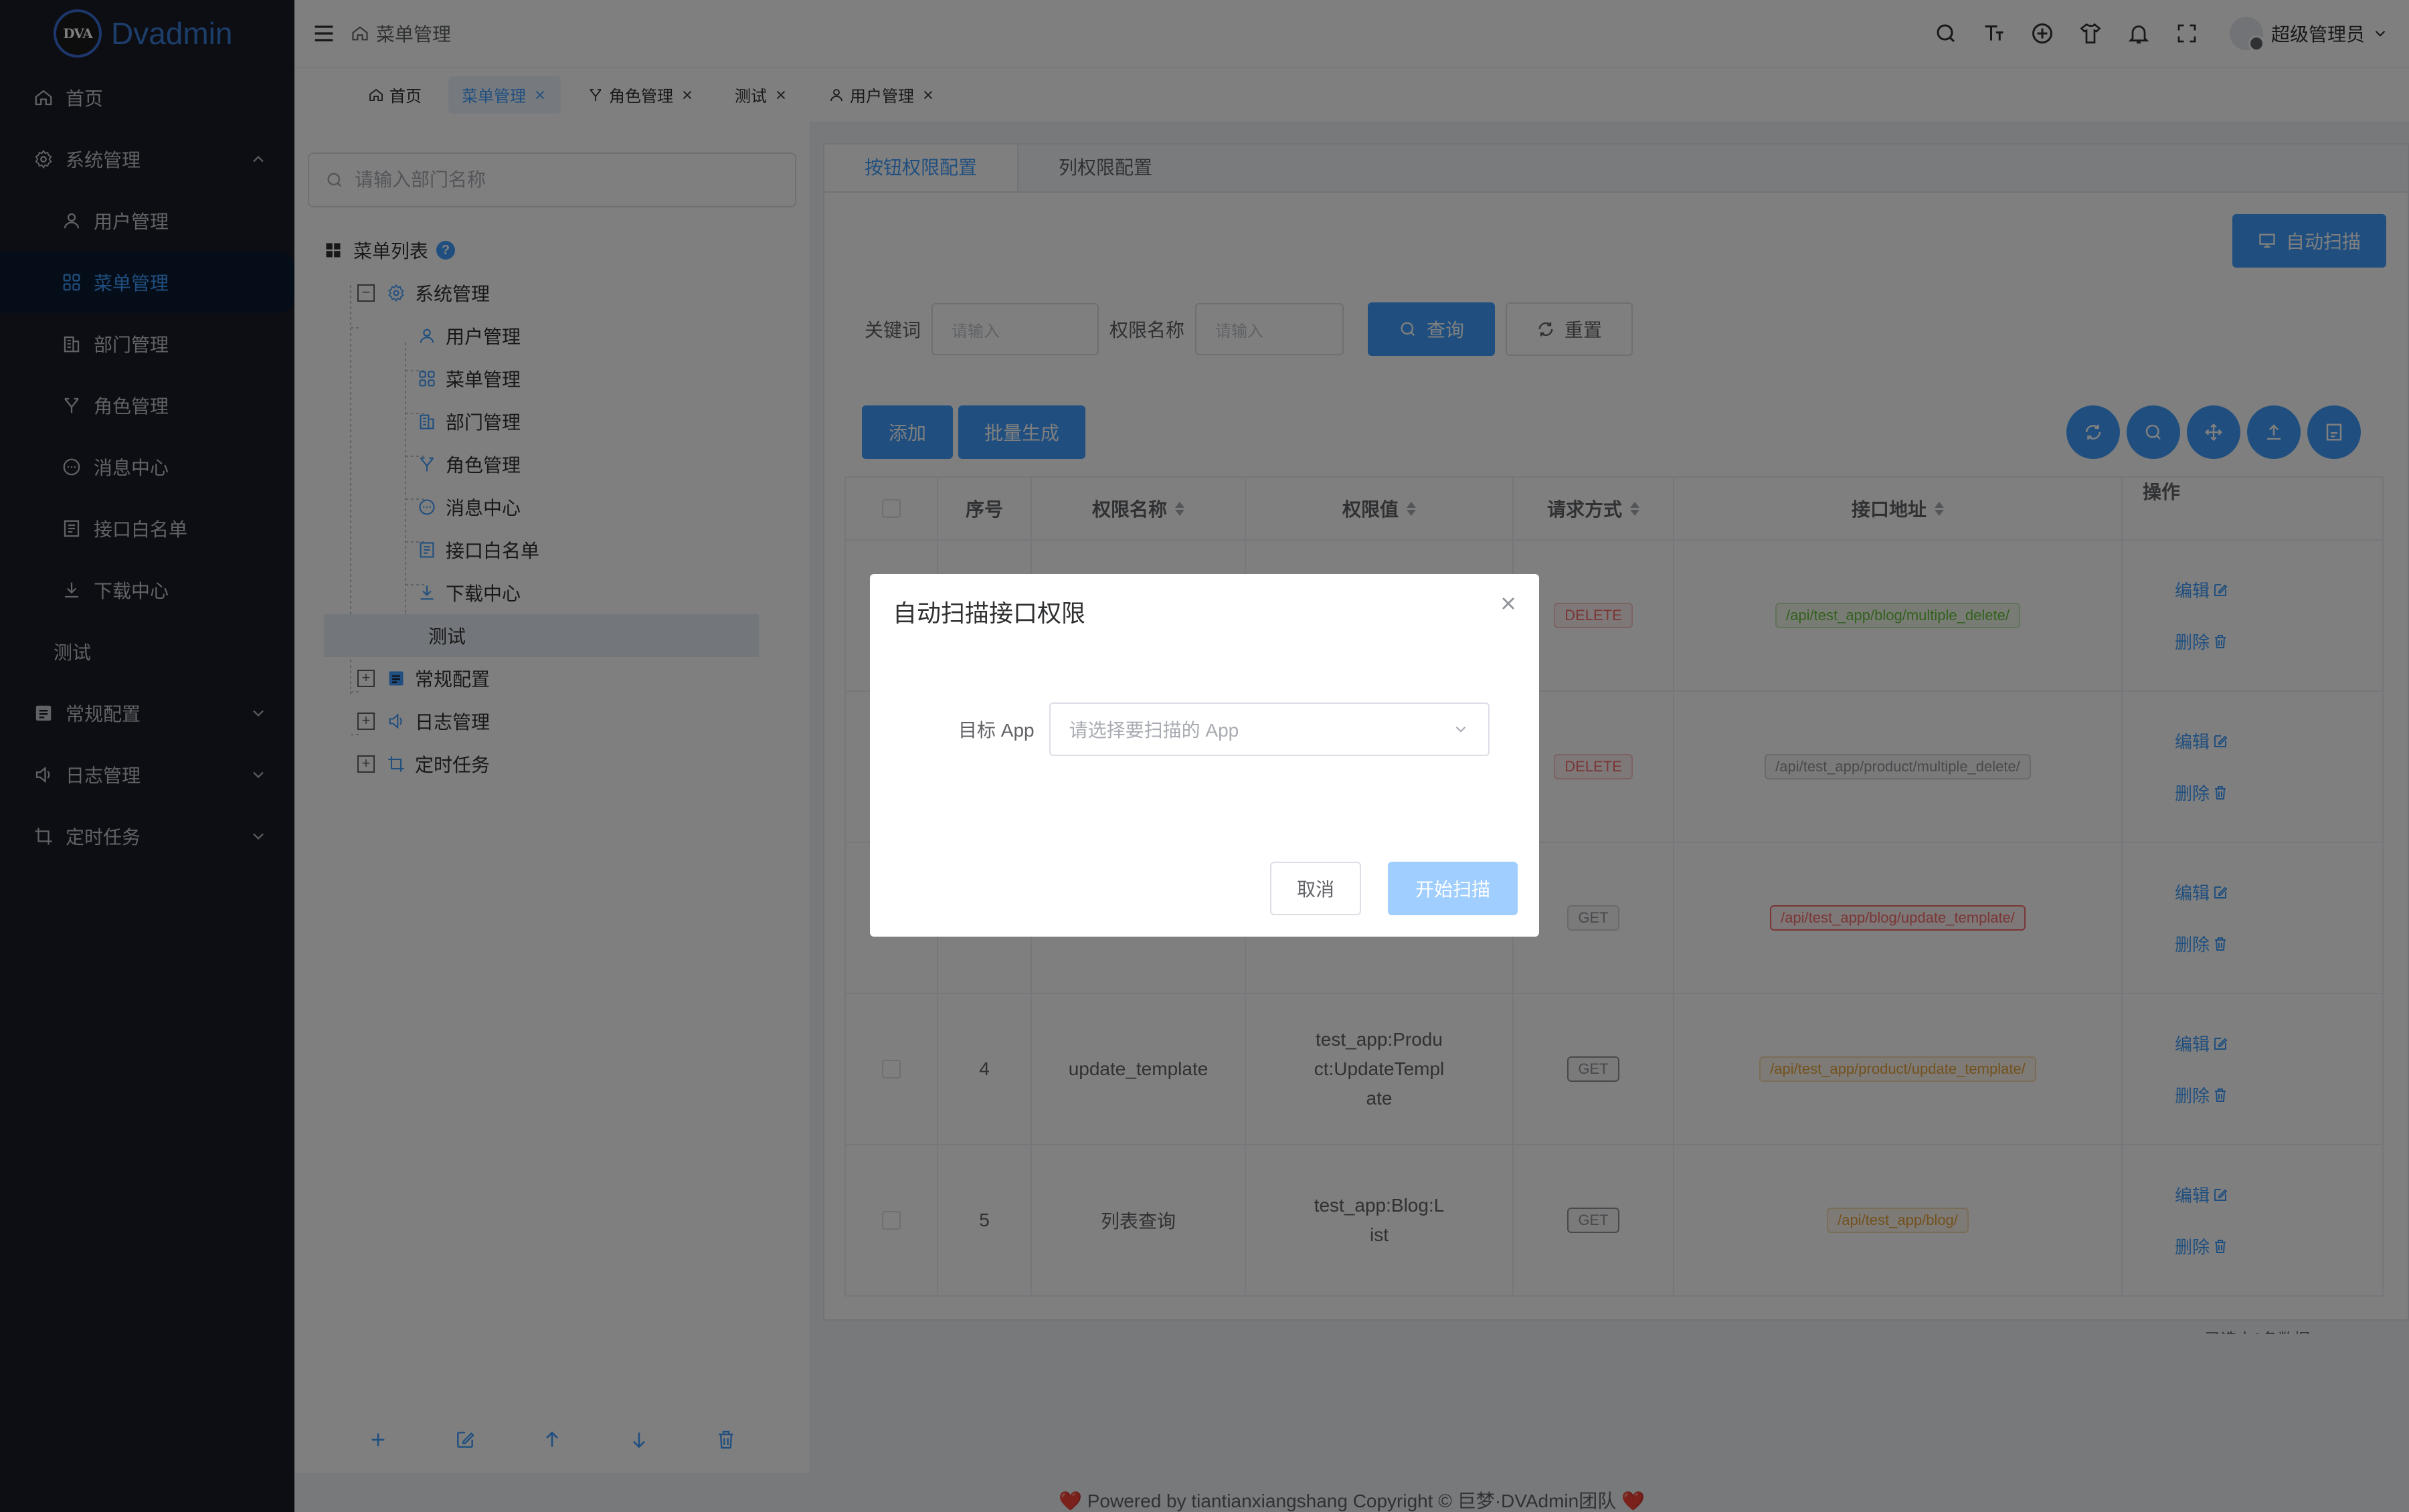 Image resolution: width=2409 pixels, height=1512 pixels. I want to click on target-app-select: 请选择要扫描的 App, so click(1269, 729).